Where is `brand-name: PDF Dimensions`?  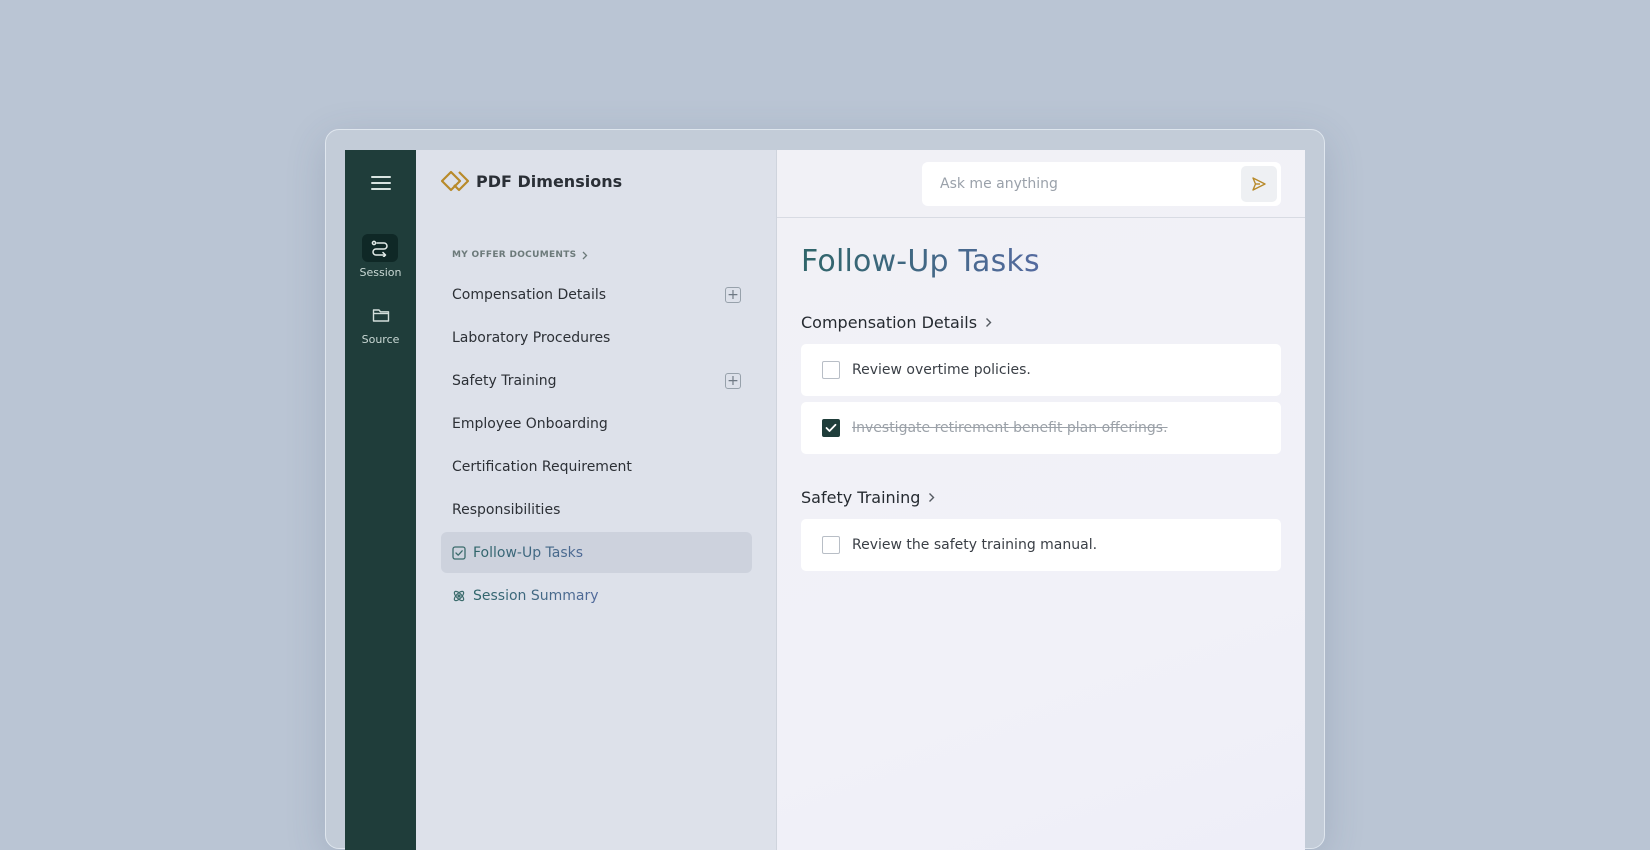
brand-name: PDF Dimensions is located at coordinates (549, 181).